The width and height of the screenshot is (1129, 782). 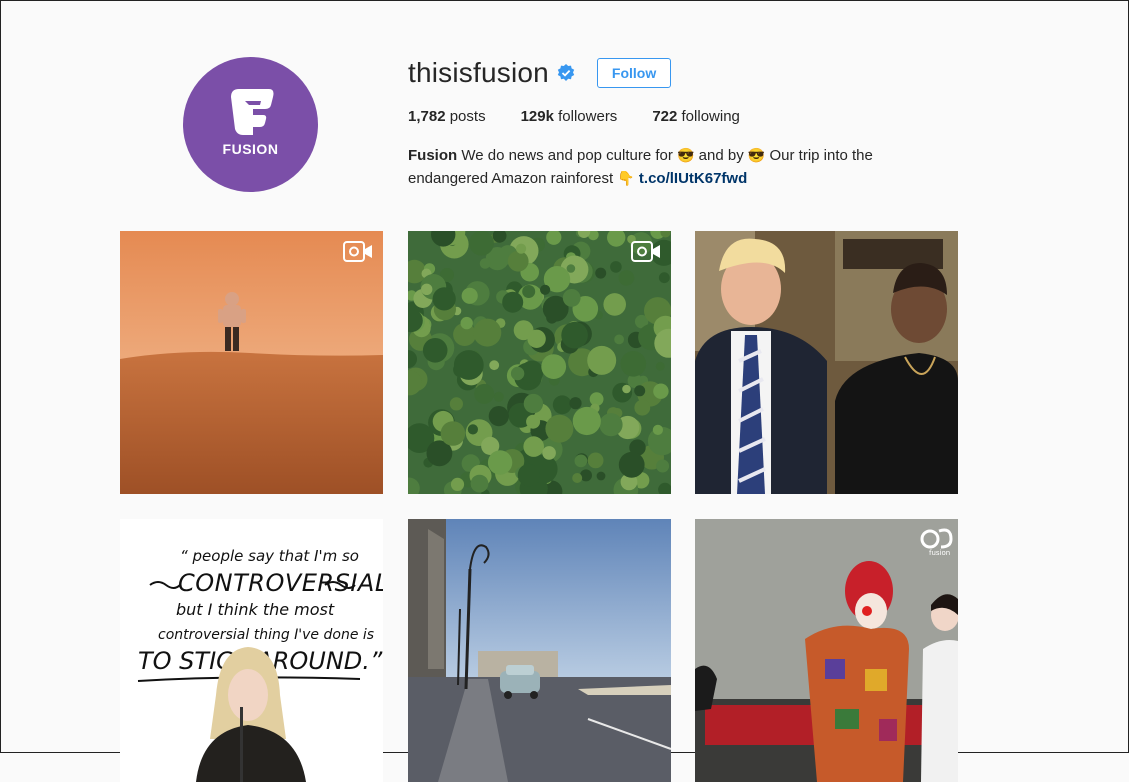 I want to click on stat-following: 722 following, so click(x=696, y=116).